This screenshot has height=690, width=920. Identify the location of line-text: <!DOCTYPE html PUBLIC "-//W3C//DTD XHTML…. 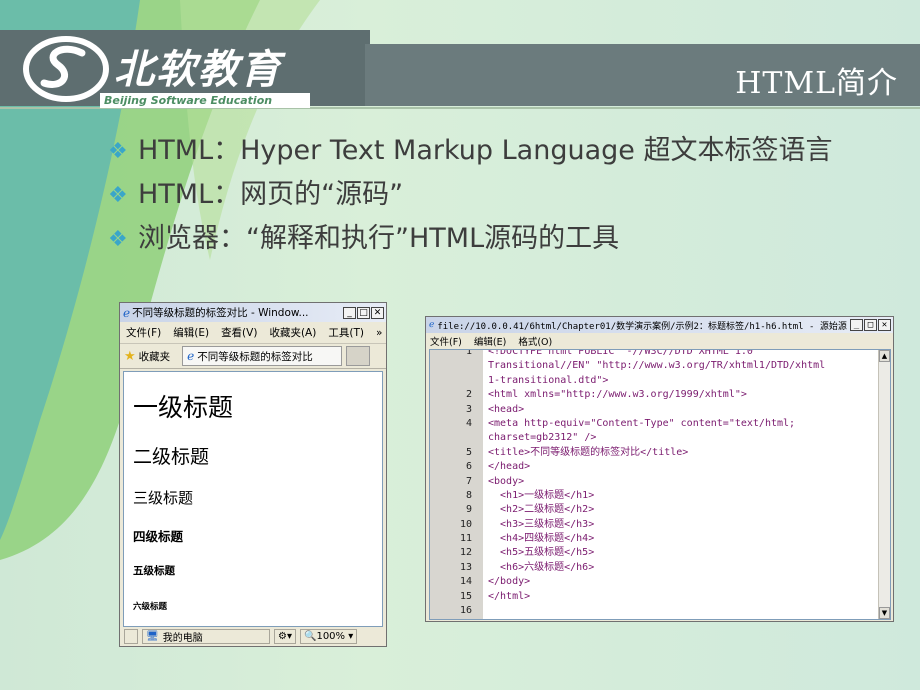
(620, 353).